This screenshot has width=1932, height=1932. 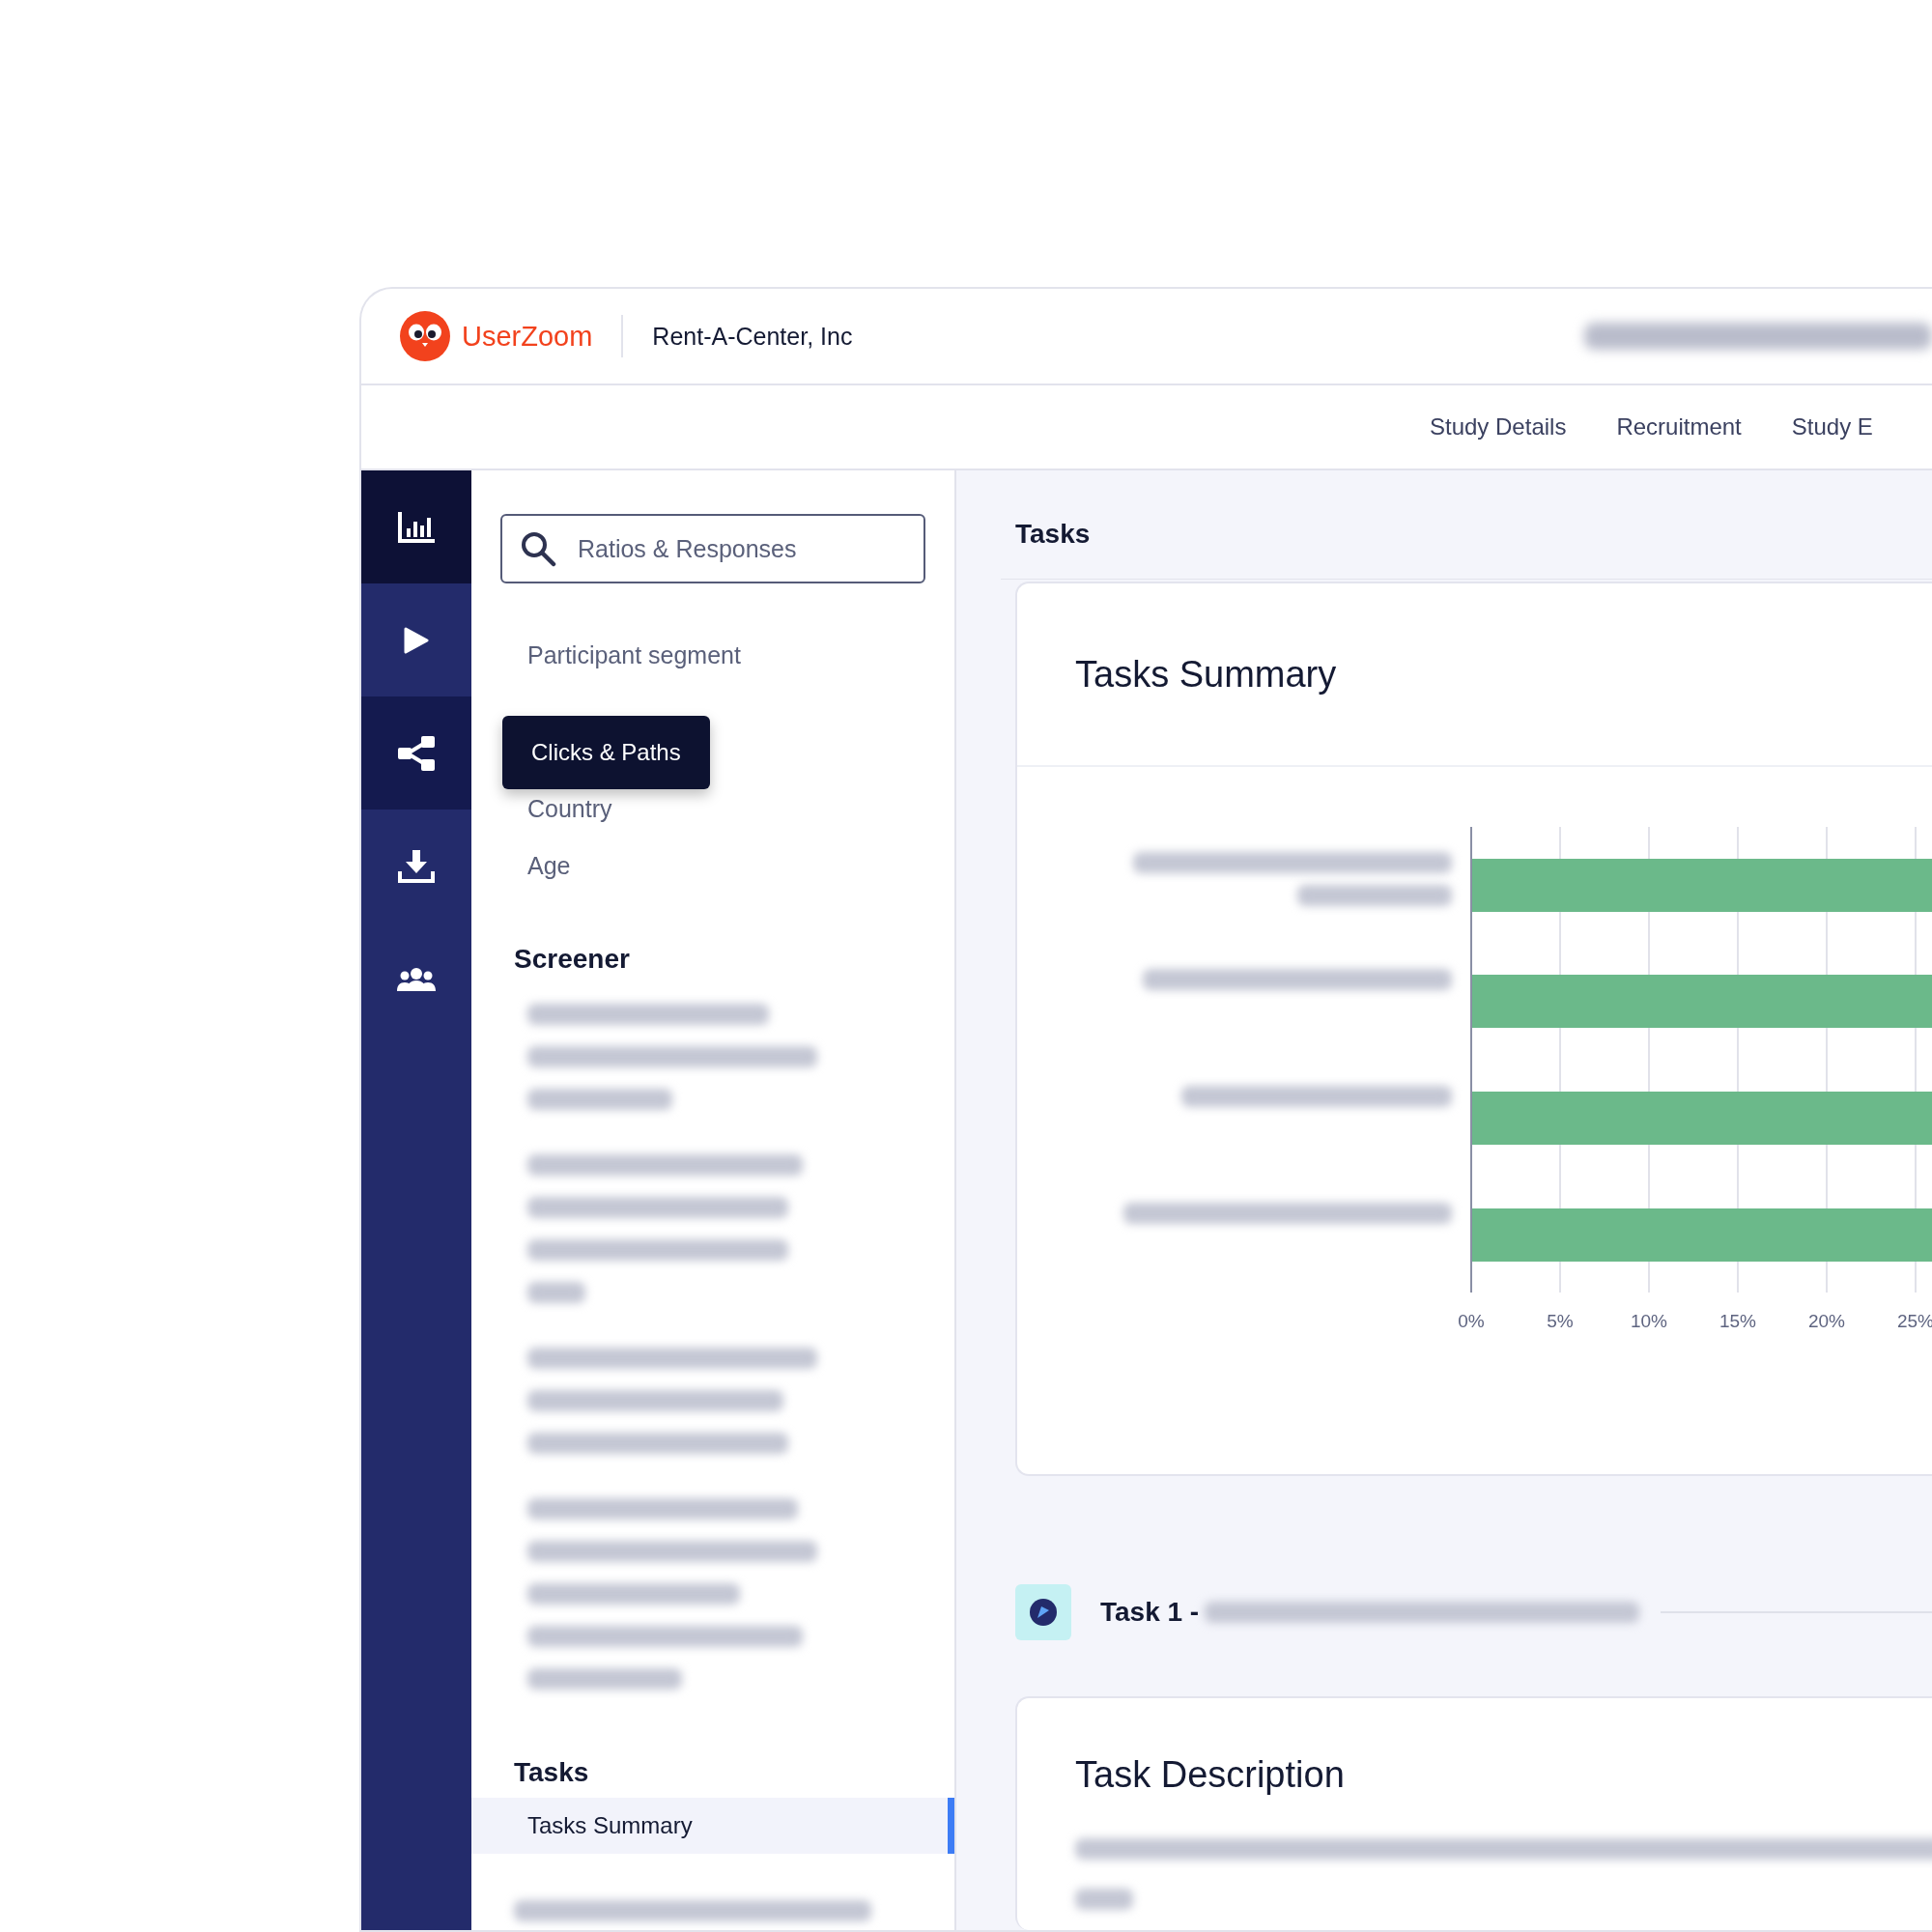 I want to click on axis-tick-label: 10%, so click(x=1649, y=1321).